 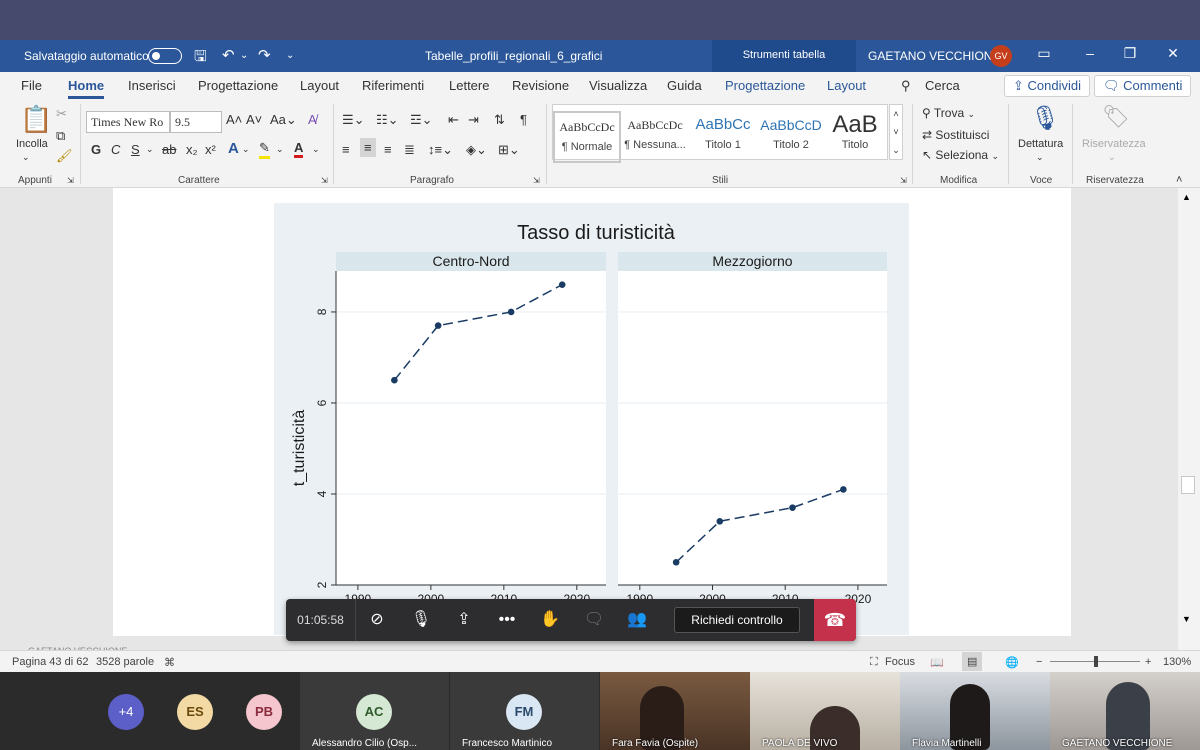 I want to click on hang-up-button: ☎, so click(x=835, y=620).